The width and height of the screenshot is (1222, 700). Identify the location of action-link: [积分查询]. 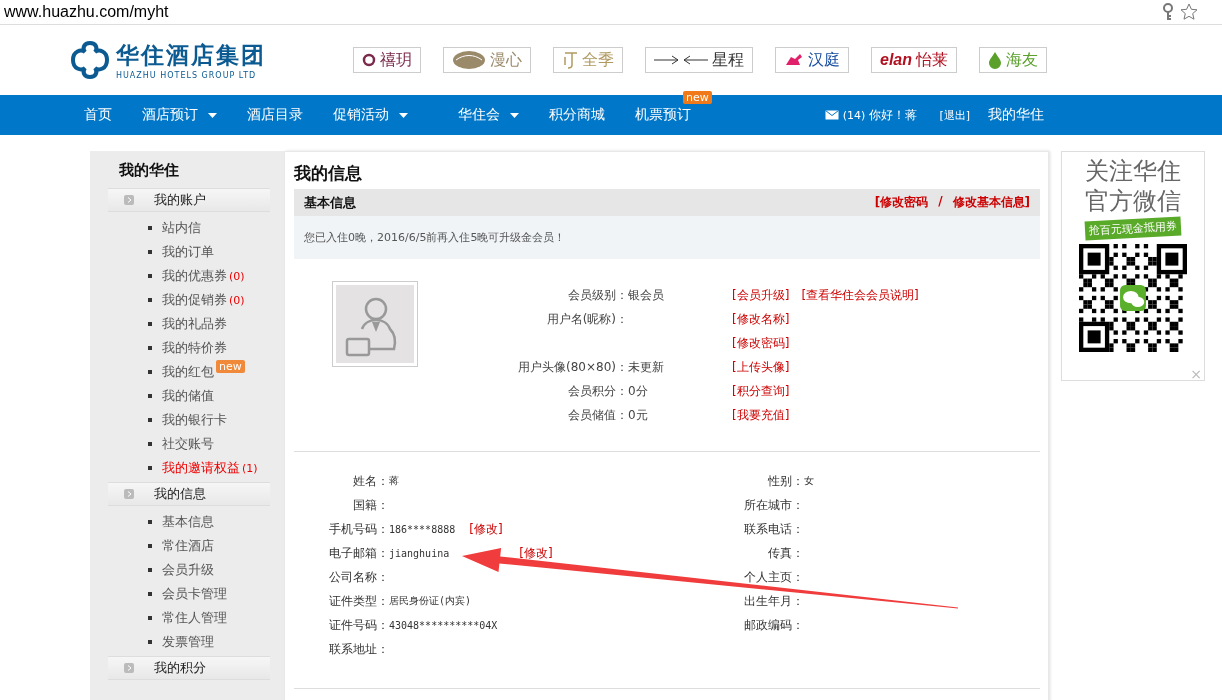
(761, 391).